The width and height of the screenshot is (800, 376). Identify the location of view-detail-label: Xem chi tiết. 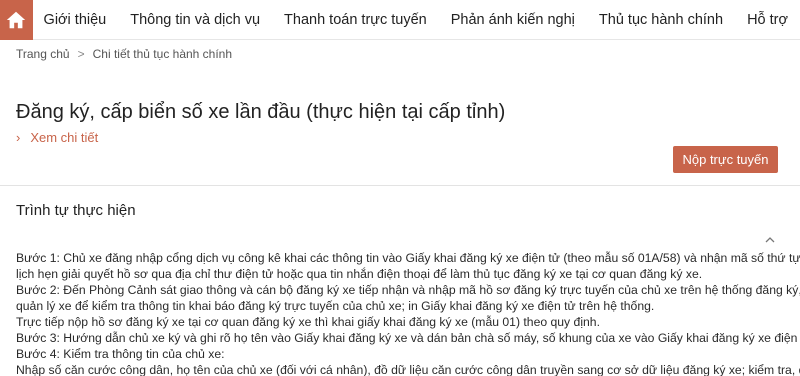
(64, 137).